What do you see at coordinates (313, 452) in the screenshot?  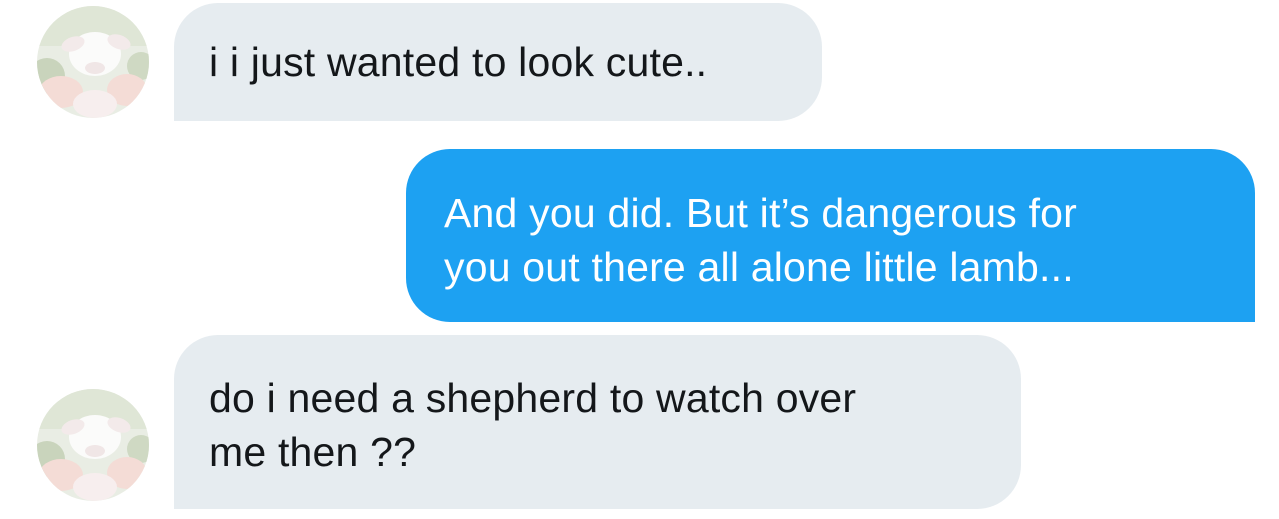 I see `message-text-line-2: me then ??` at bounding box center [313, 452].